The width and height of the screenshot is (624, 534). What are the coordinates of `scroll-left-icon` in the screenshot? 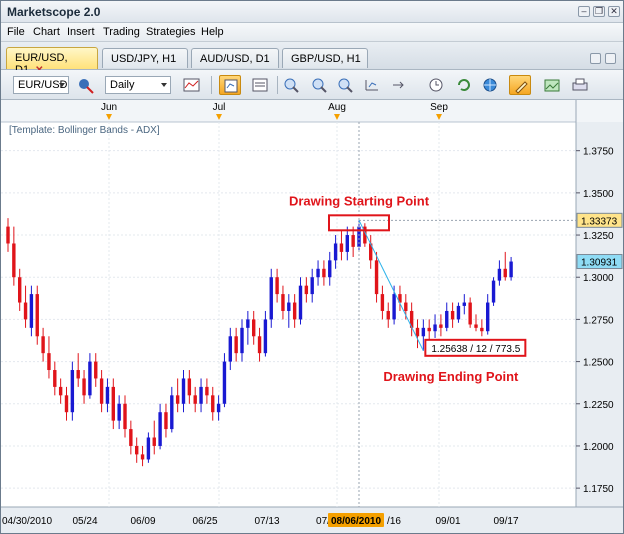 It's located at (346, 85).